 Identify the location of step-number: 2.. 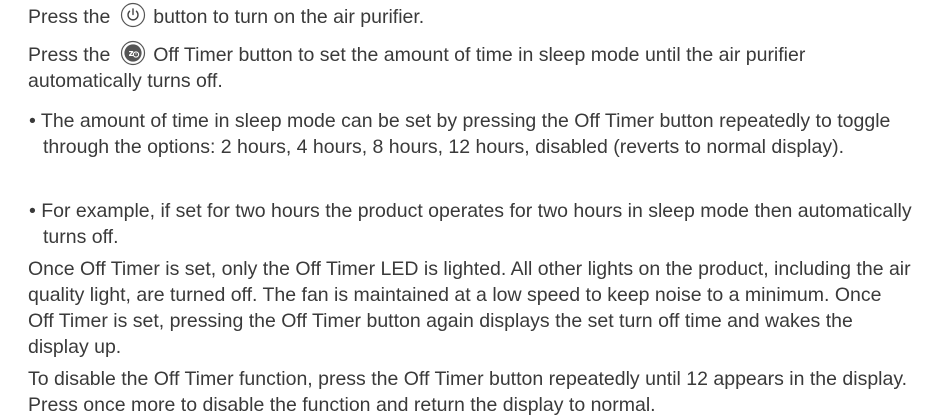
(16, 55).